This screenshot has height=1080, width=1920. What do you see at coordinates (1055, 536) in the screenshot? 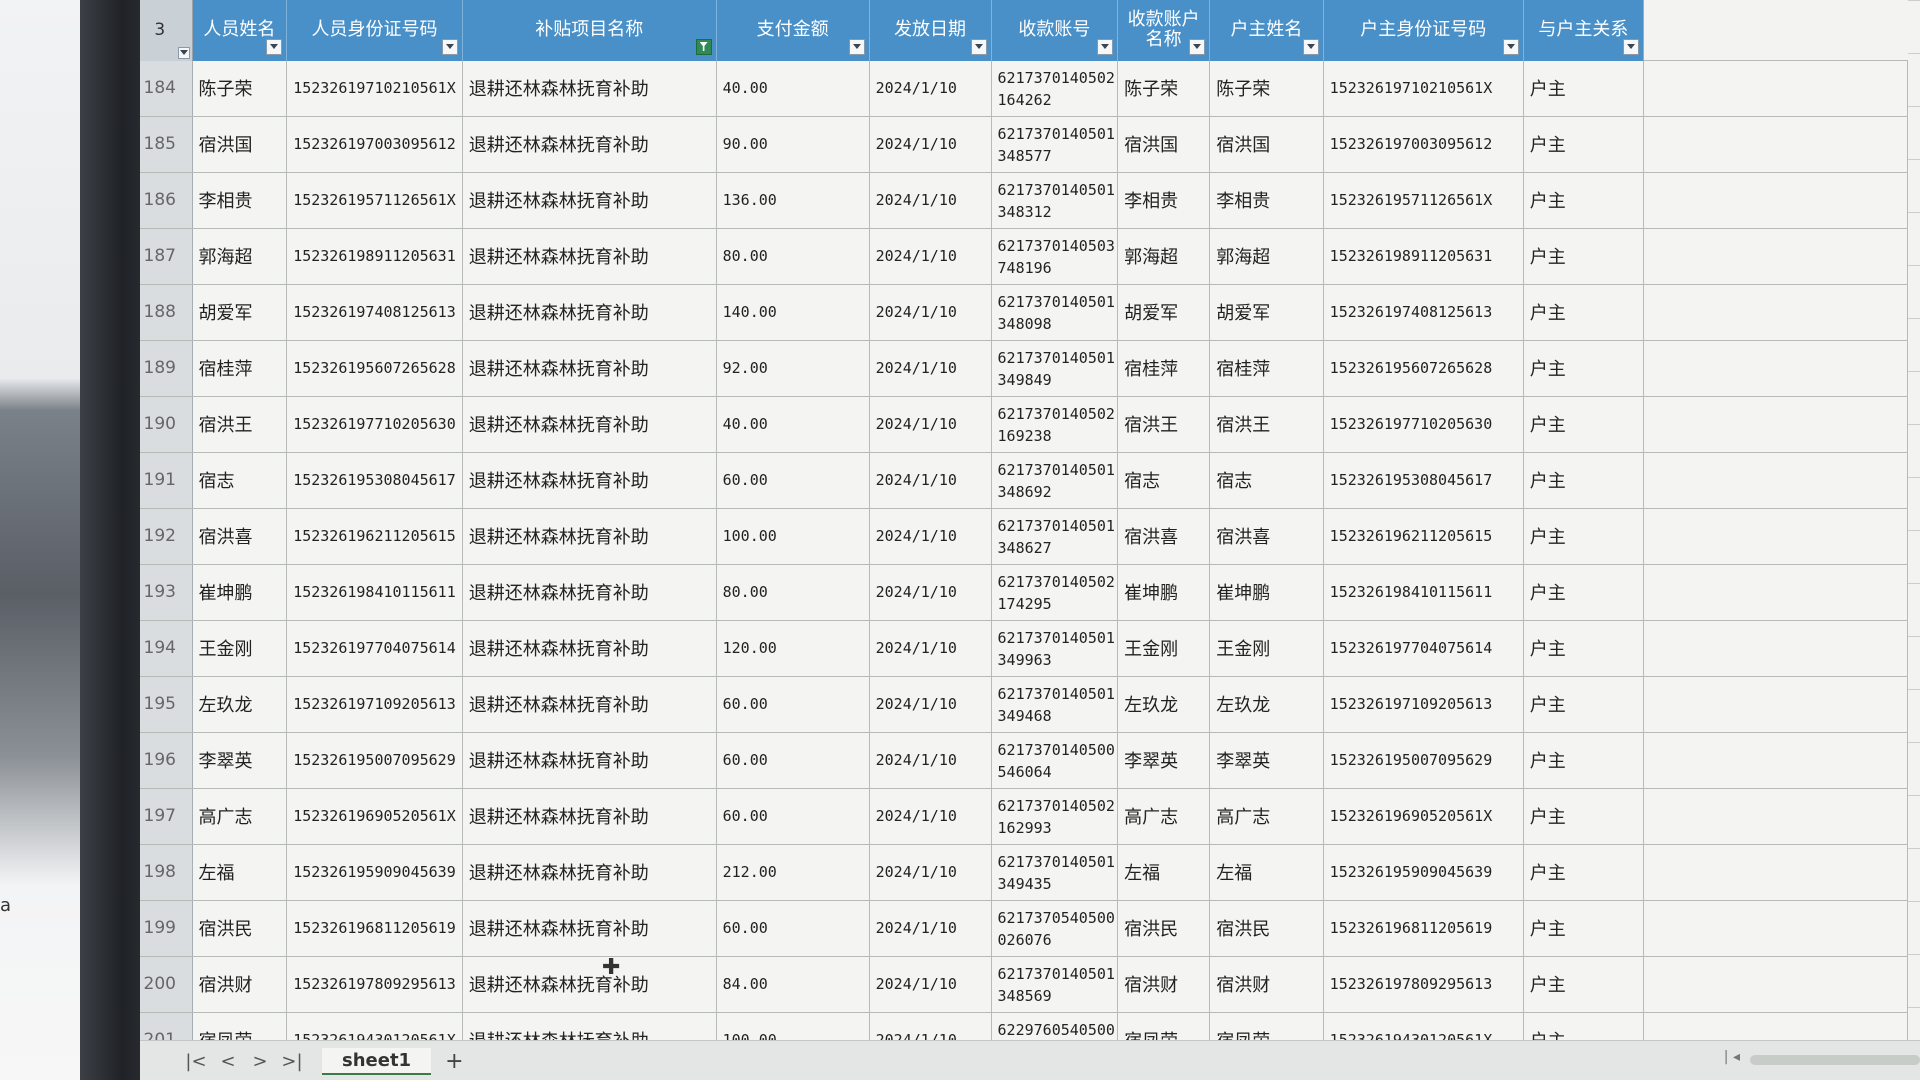
I see `cell-account-number: 6217370140501348627` at bounding box center [1055, 536].